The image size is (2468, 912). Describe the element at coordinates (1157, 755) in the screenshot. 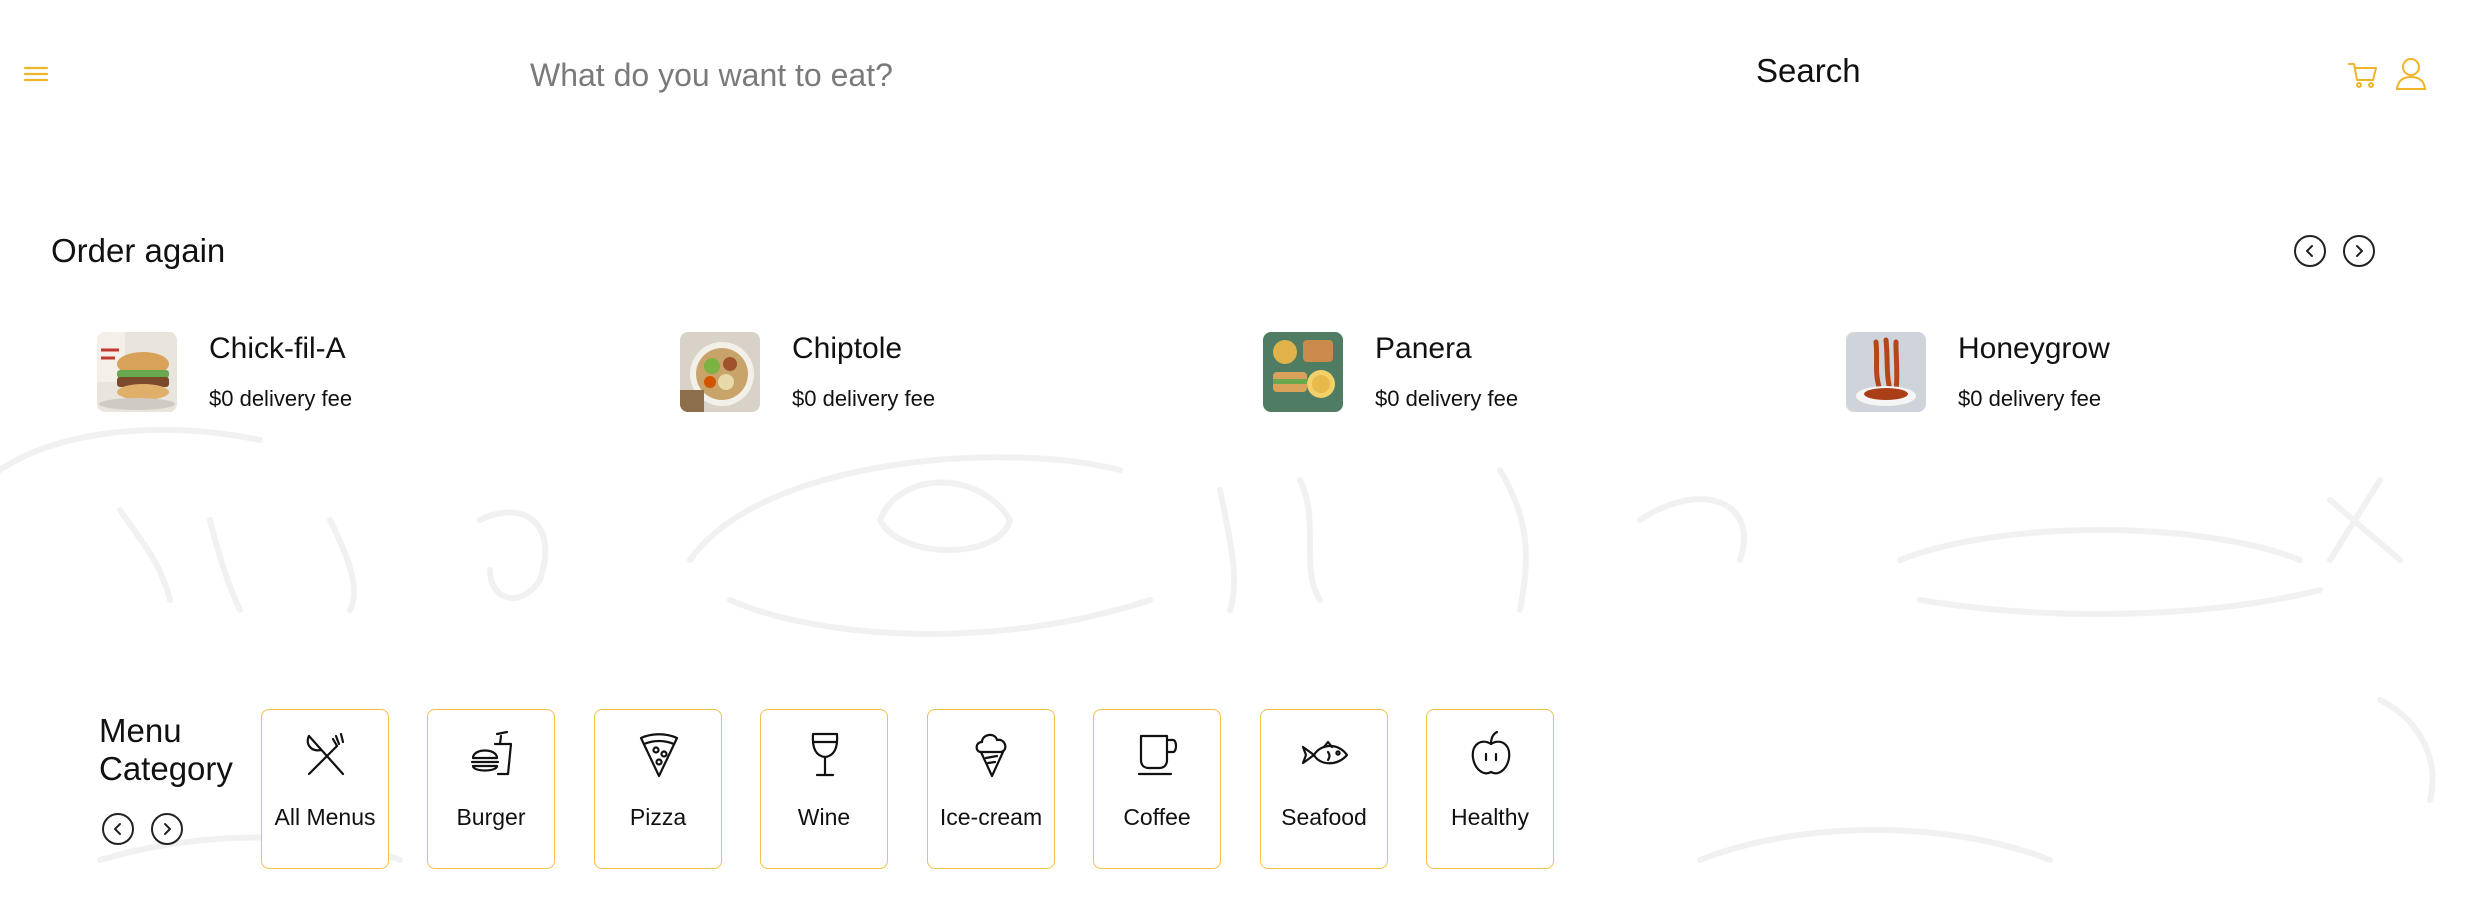

I see `coffee-icon` at that location.